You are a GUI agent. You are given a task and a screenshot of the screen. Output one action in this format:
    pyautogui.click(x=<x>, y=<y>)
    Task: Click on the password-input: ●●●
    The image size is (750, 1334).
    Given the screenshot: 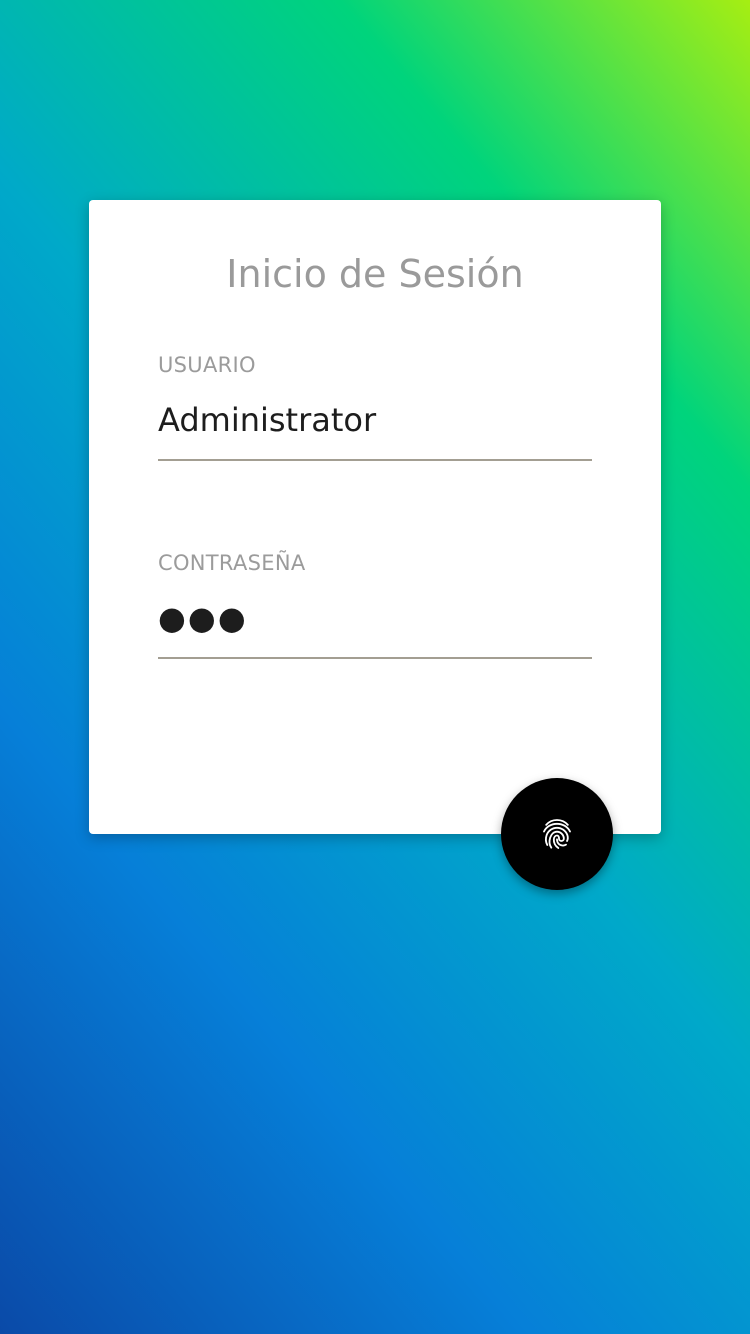 What is the action you would take?
    pyautogui.click(x=375, y=618)
    